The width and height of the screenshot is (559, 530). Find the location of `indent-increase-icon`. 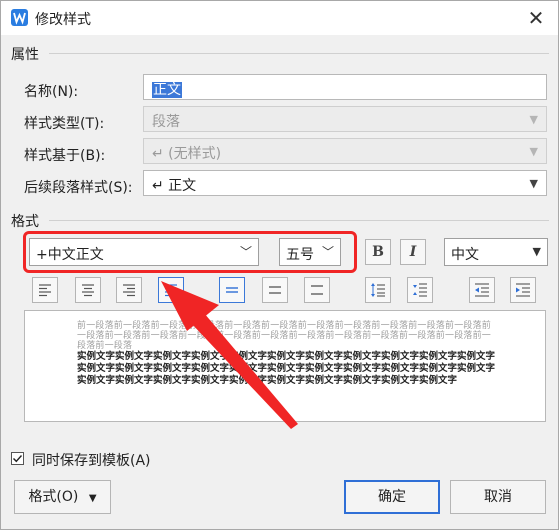

indent-increase-icon is located at coordinates (523, 290).